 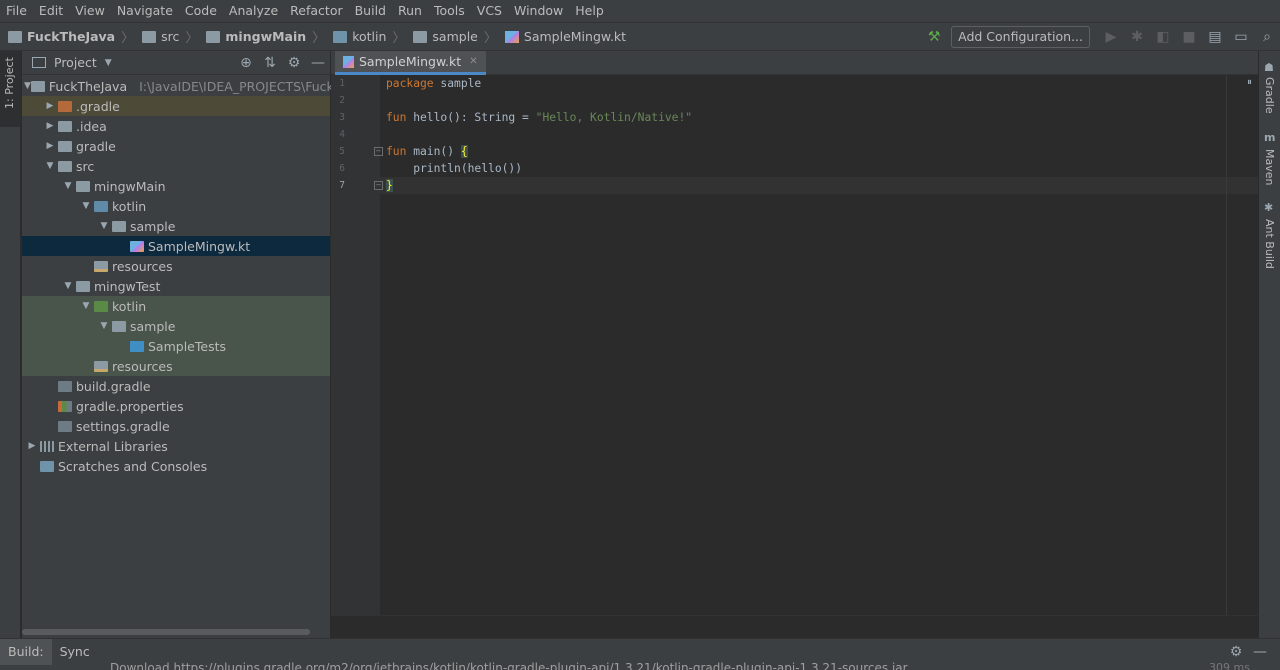 I want to click on ant-build-tool-tab: ✱ Ant Build, so click(x=1269, y=236).